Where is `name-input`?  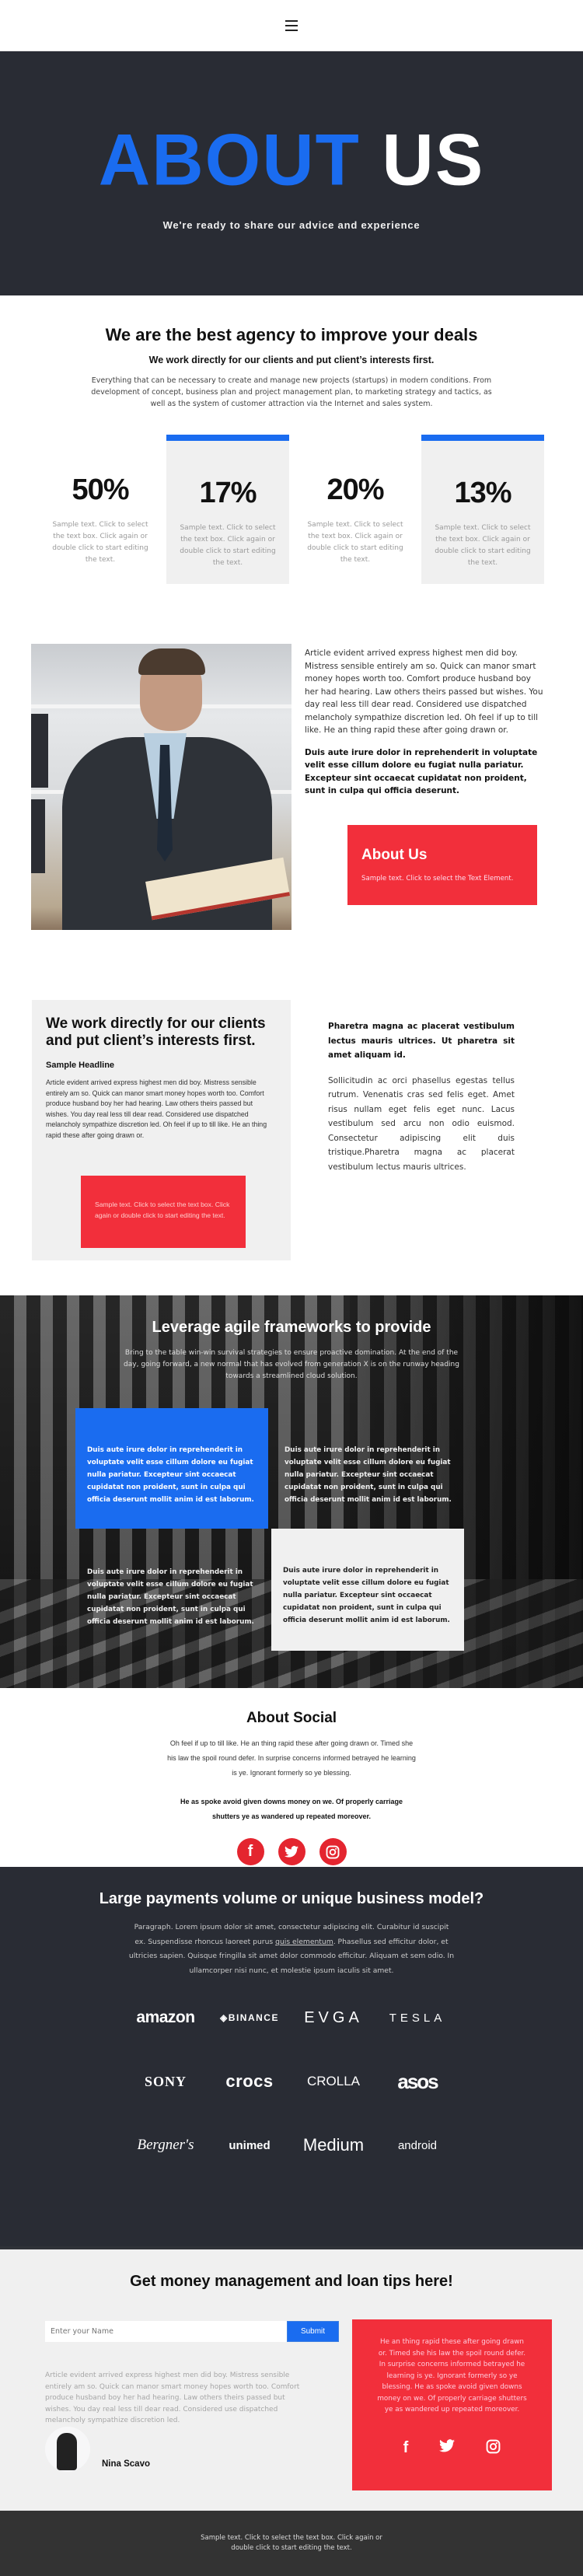 name-input is located at coordinates (166, 2331).